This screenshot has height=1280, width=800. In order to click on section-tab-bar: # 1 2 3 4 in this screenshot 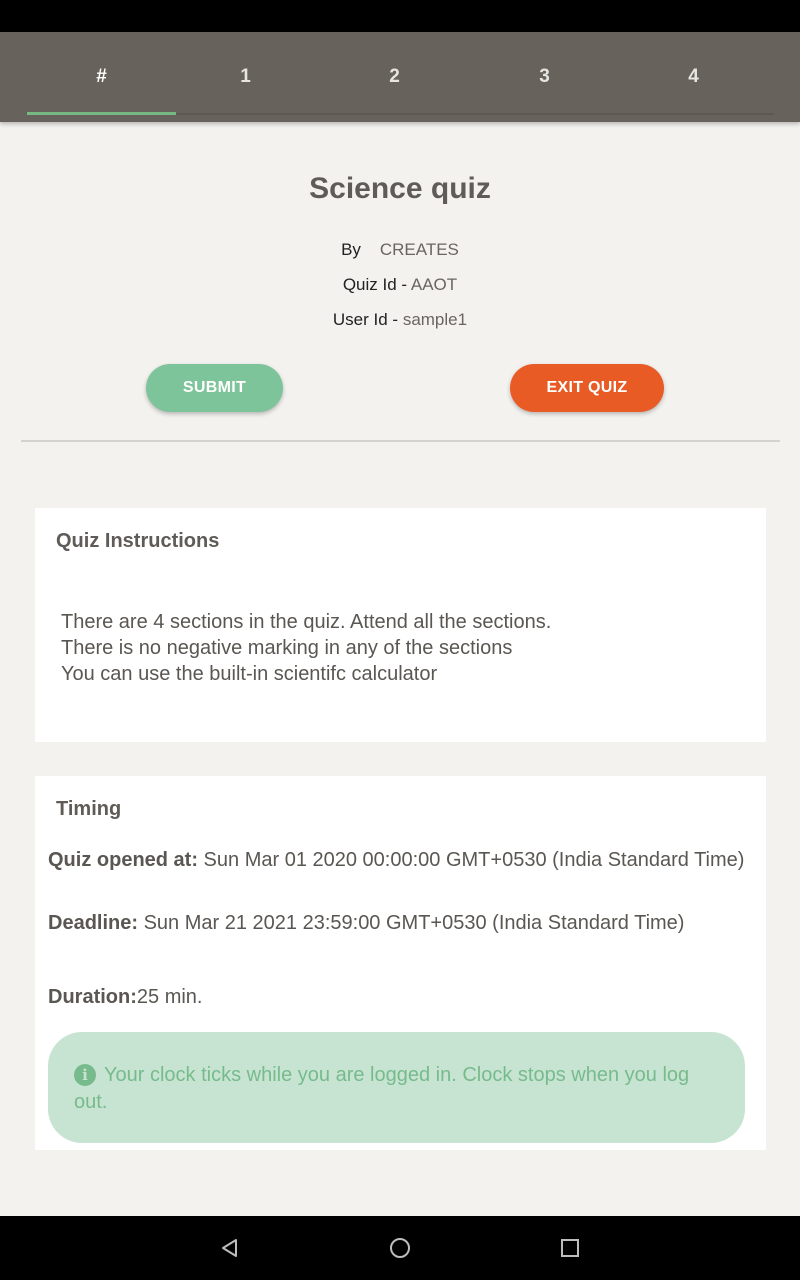, I will do `click(400, 77)`.